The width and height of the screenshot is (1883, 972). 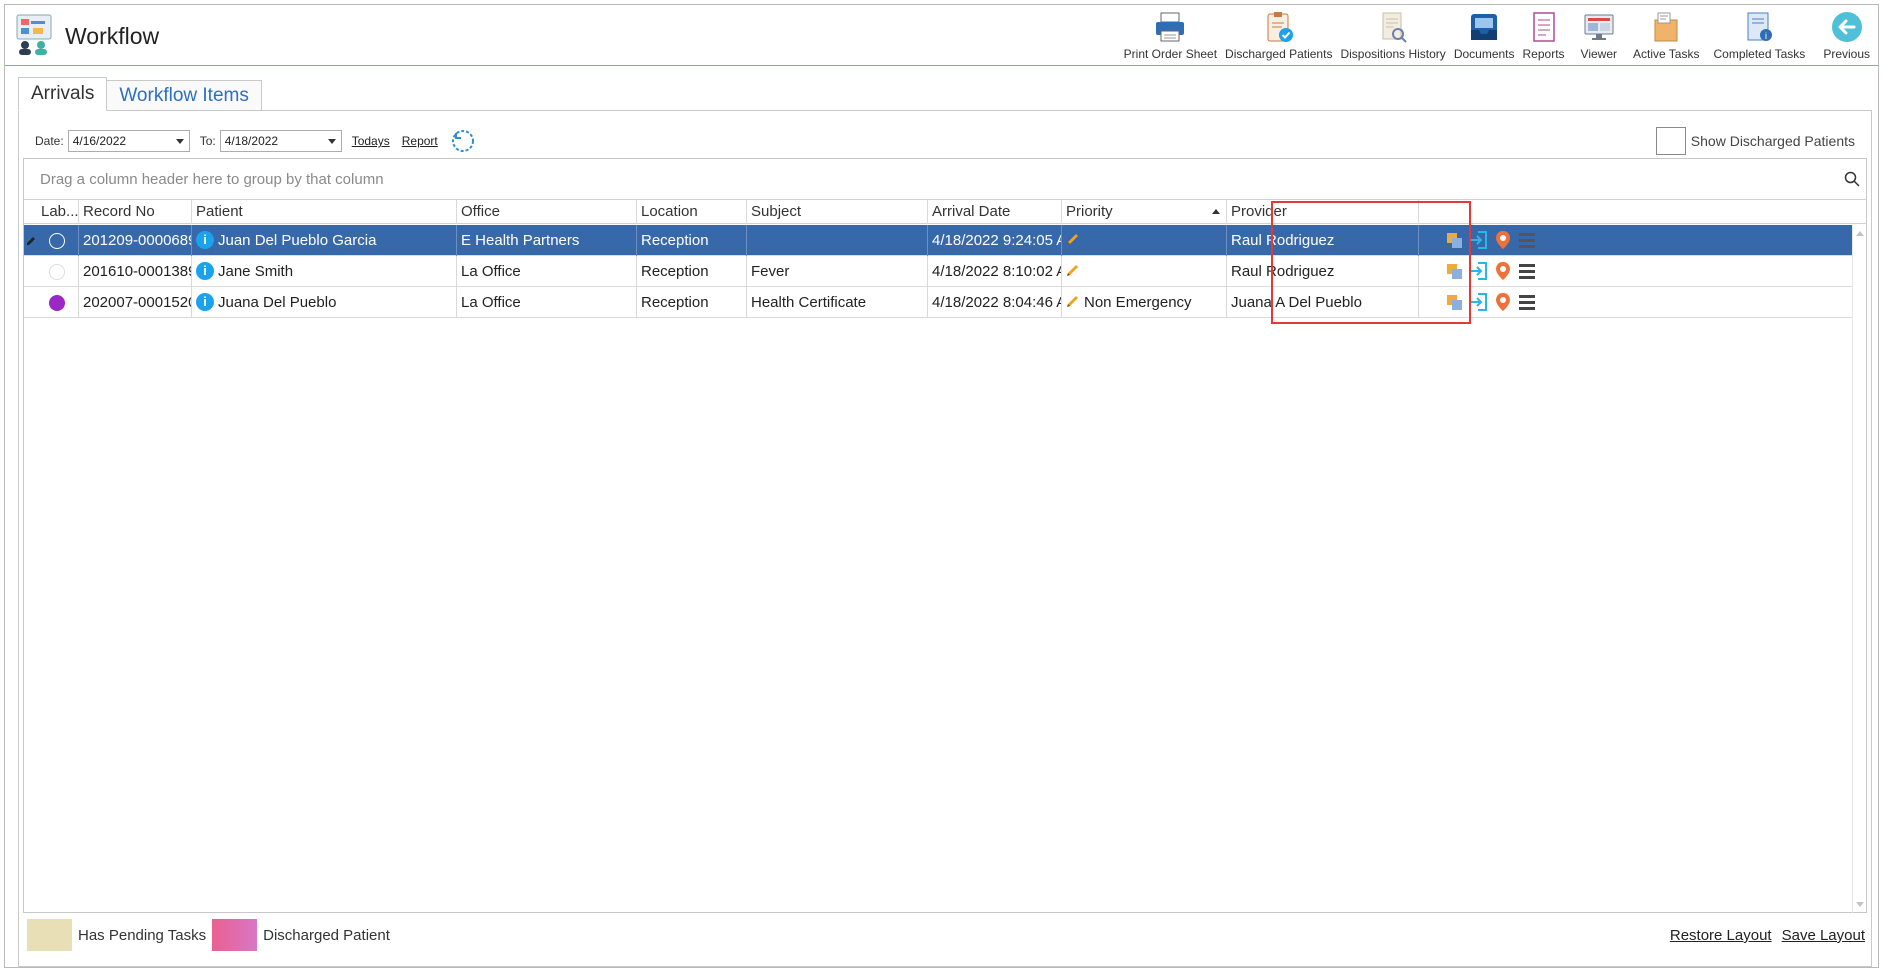 What do you see at coordinates (324, 212) in the screenshot?
I see `column-header-patient: Patient` at bounding box center [324, 212].